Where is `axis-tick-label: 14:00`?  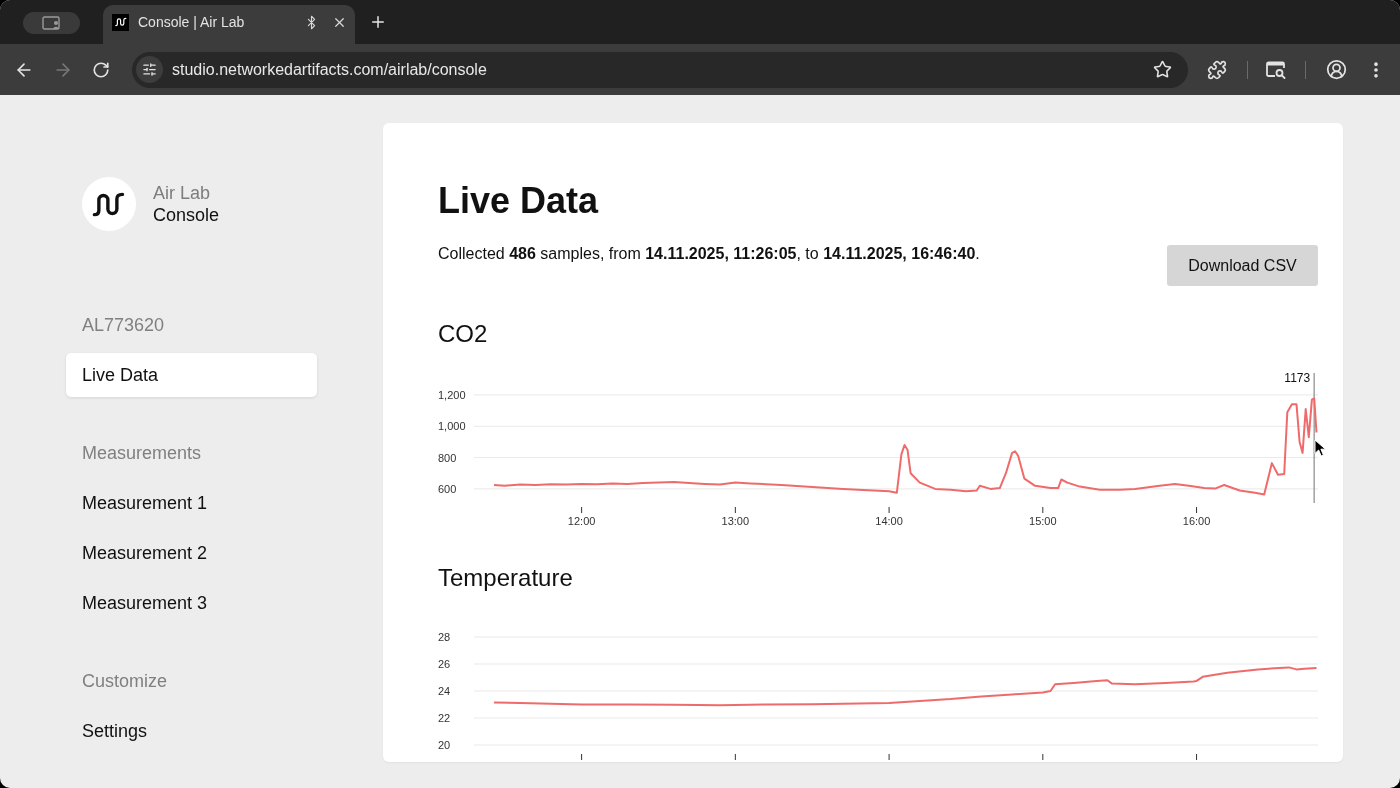
axis-tick-label: 14:00 is located at coordinates (889, 521).